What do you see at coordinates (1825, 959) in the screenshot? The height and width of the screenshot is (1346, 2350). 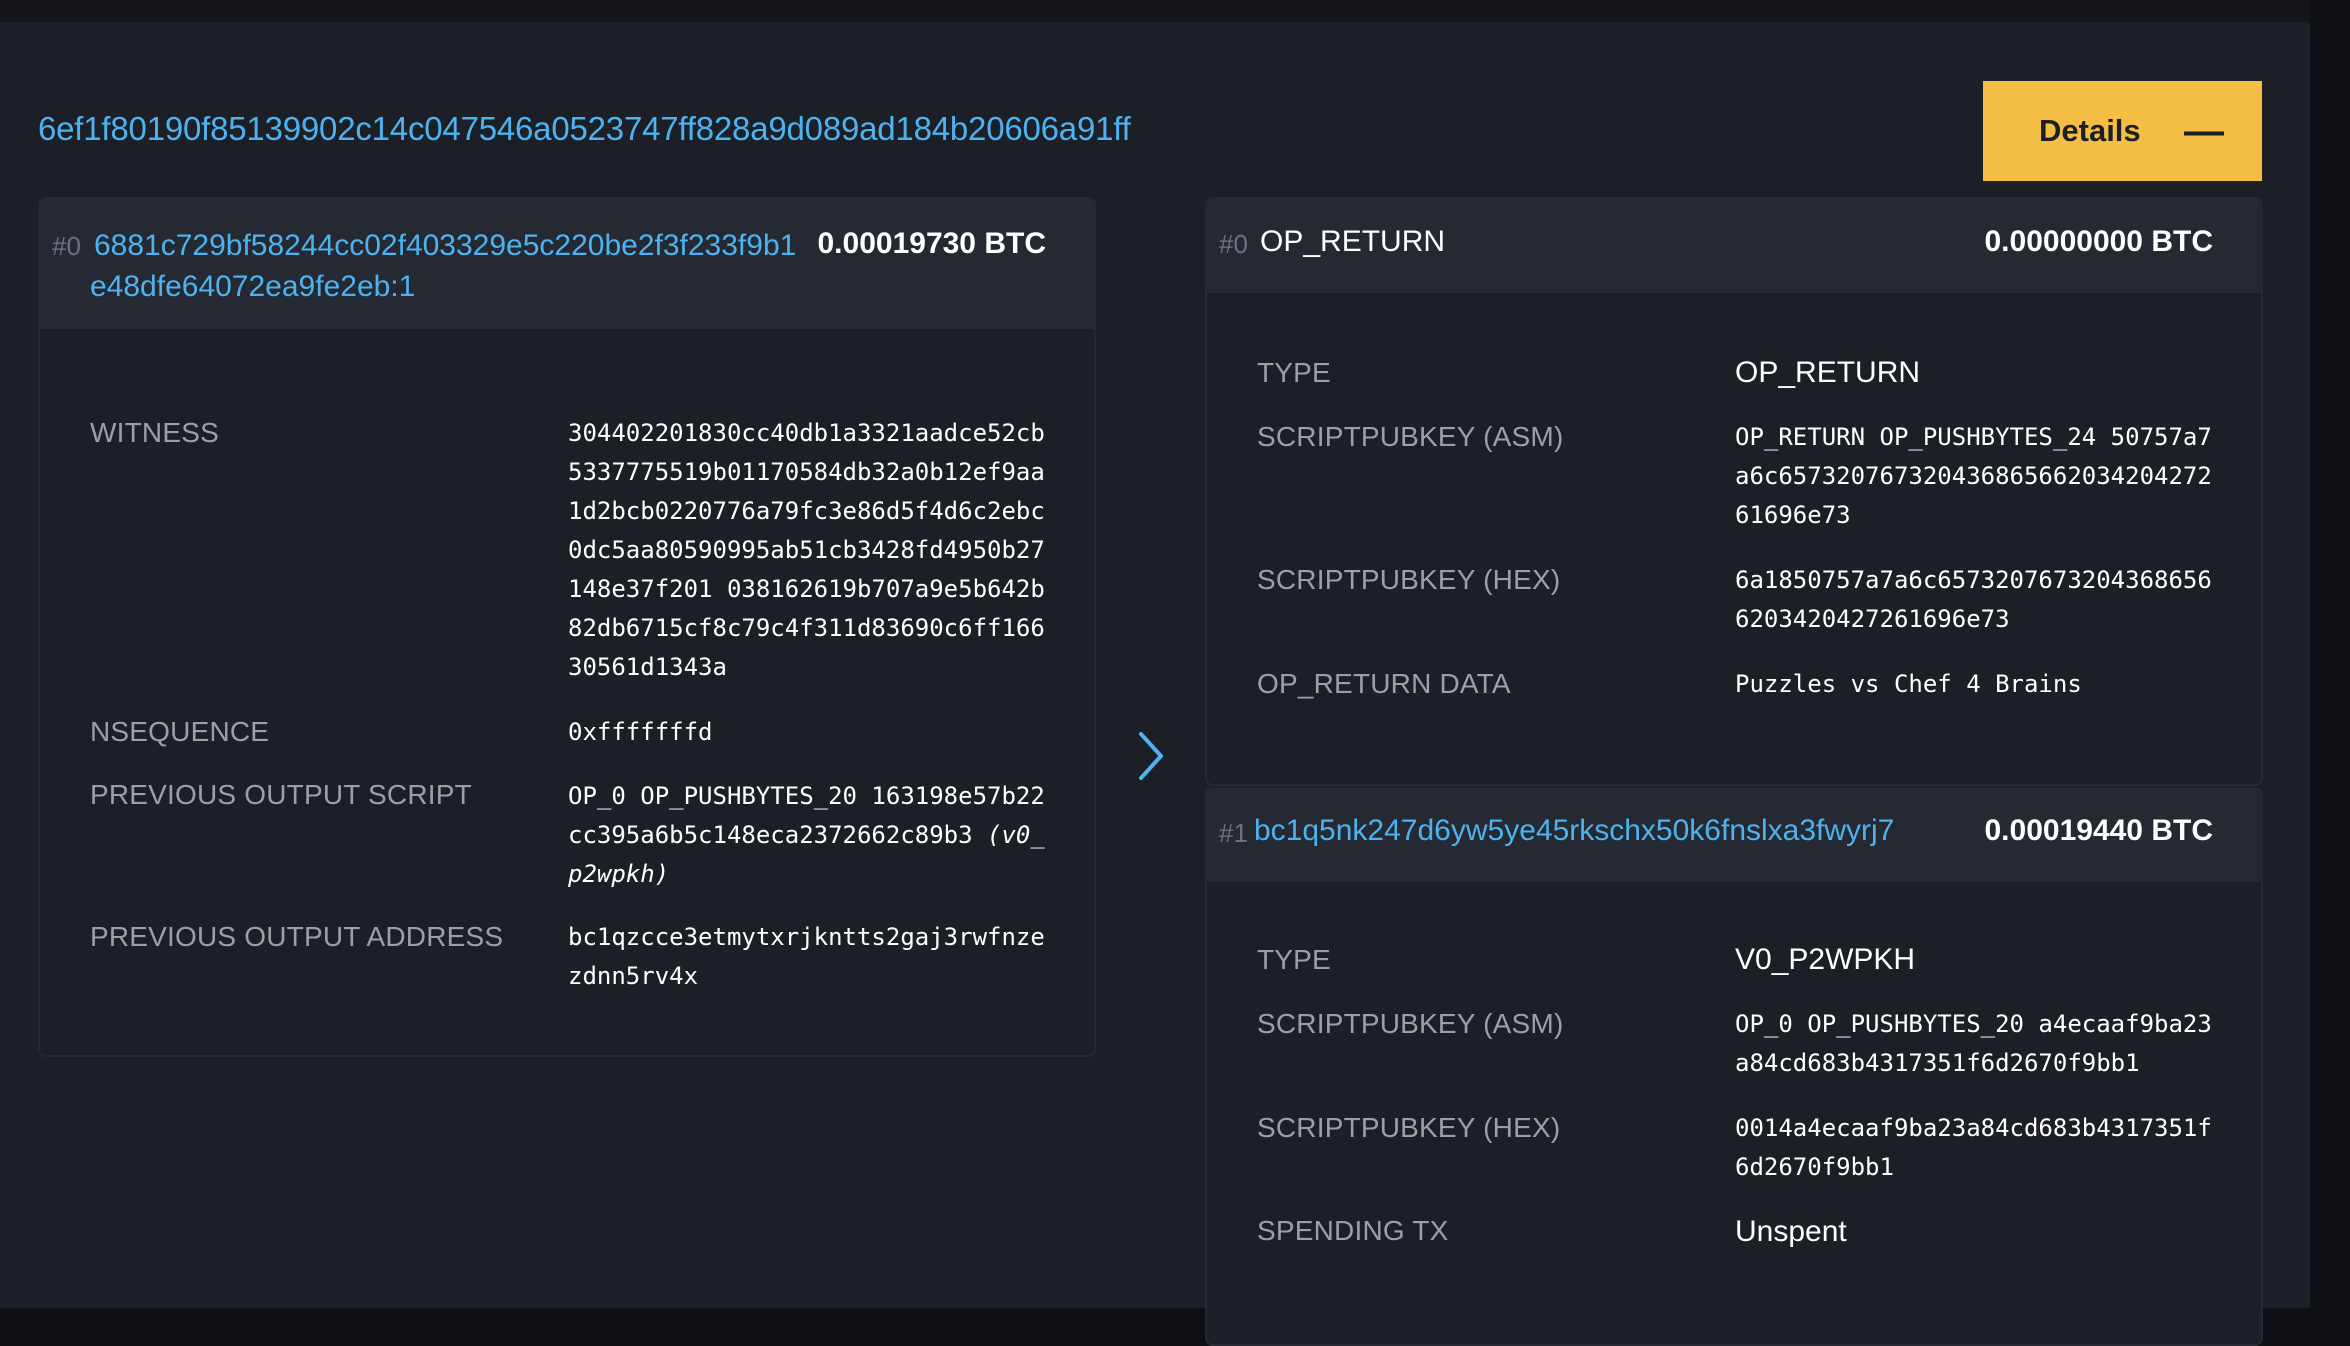 I see `output-1-type-value: V0_P2WPKH` at bounding box center [1825, 959].